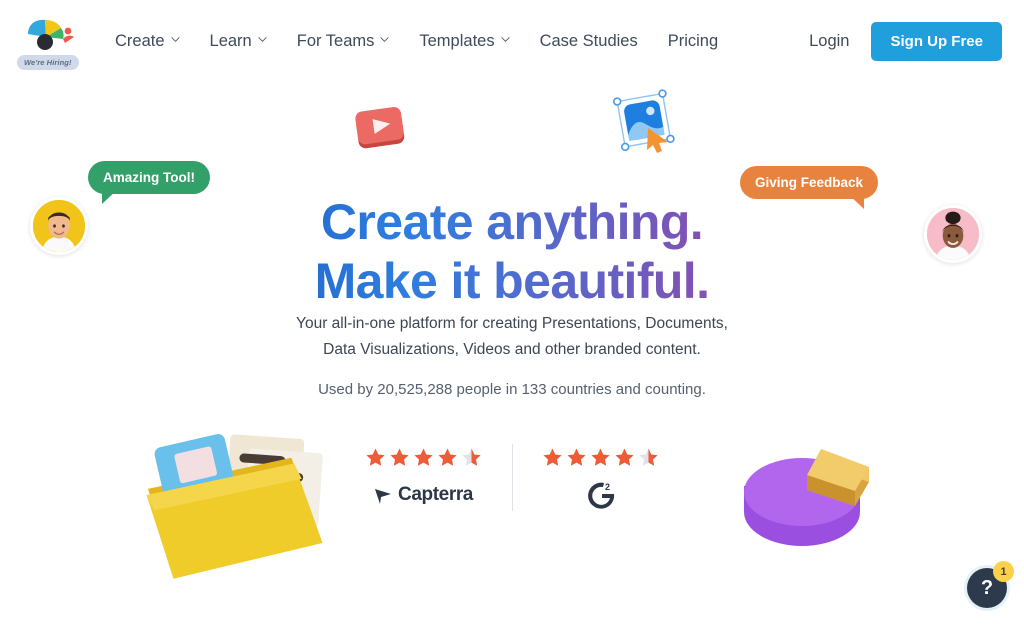  What do you see at coordinates (607, 487) in the screenshot?
I see `svg-text: 2` at bounding box center [607, 487].